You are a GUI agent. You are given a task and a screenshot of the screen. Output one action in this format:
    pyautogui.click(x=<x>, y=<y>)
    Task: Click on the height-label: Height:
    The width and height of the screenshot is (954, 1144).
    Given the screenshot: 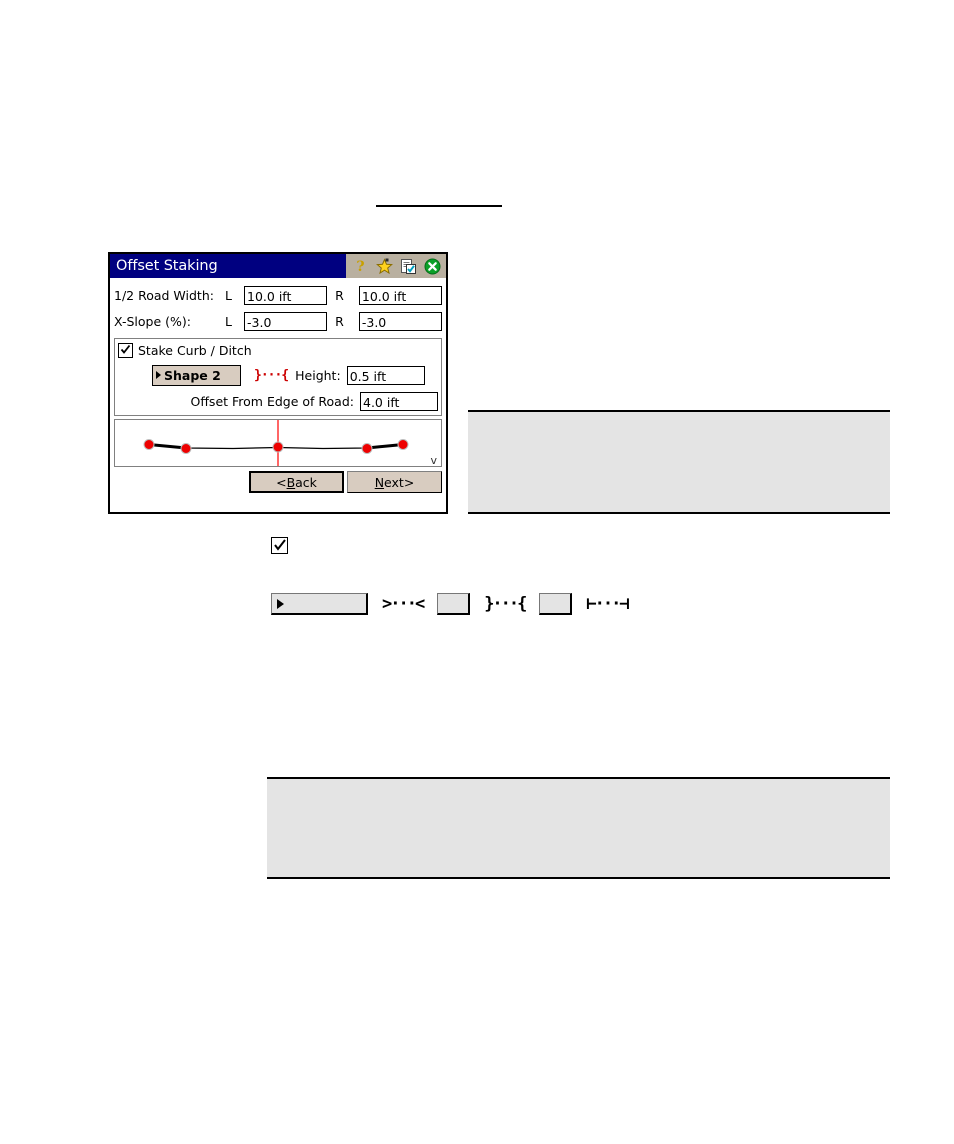 What is the action you would take?
    pyautogui.click(x=318, y=375)
    